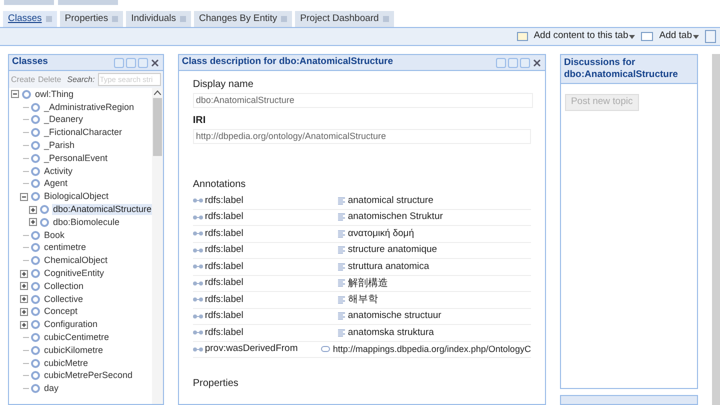  I want to click on tree-item: CognitiveEntity, so click(74, 274).